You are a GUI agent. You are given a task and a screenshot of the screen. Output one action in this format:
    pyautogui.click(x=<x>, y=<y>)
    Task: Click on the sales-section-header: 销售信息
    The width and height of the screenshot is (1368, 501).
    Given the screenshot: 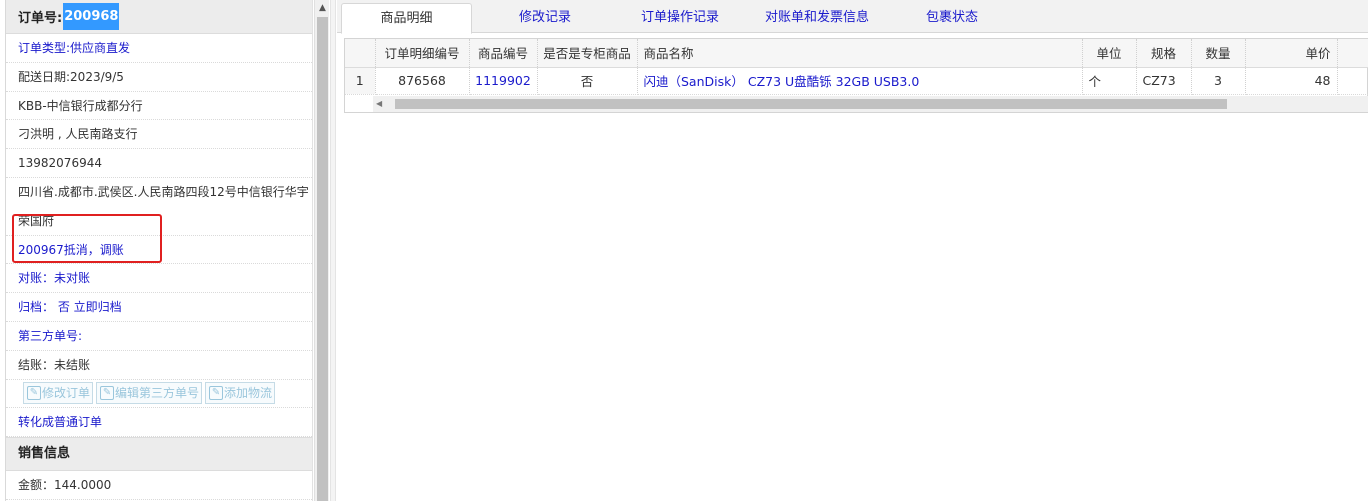 What is the action you would take?
    pyautogui.click(x=159, y=454)
    